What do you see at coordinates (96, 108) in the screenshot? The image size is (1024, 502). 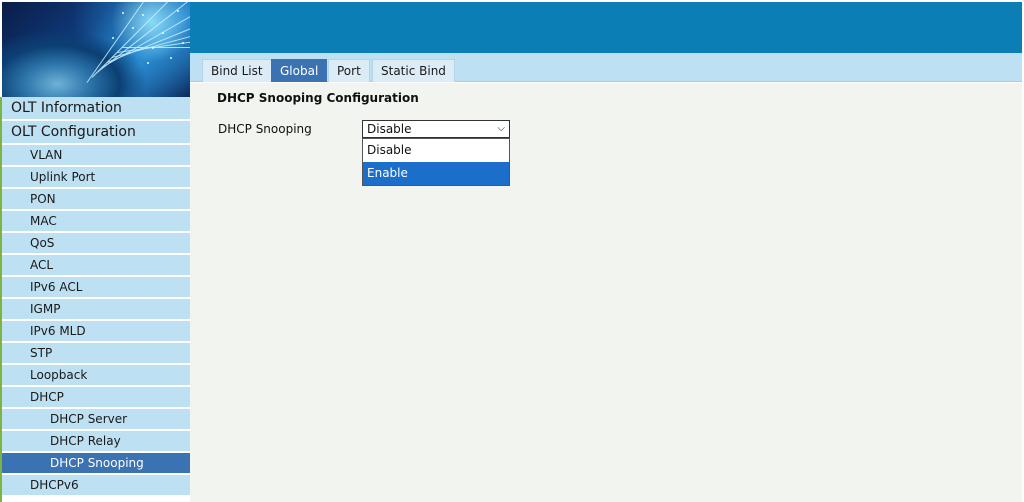 I see `sidebar-item-olt-information: OLT Information` at bounding box center [96, 108].